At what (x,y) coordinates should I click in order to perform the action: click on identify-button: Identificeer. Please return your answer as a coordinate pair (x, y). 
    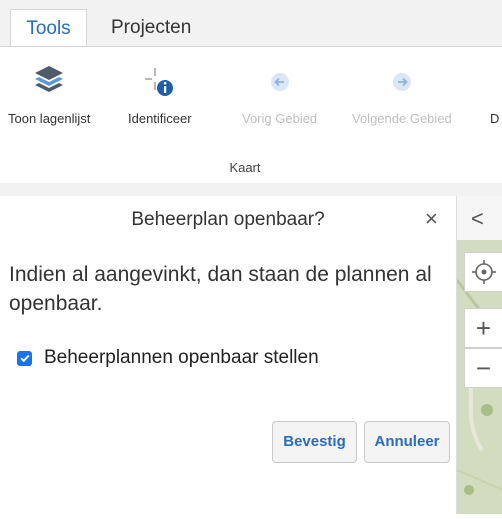
    Looking at the image, I should click on (160, 94).